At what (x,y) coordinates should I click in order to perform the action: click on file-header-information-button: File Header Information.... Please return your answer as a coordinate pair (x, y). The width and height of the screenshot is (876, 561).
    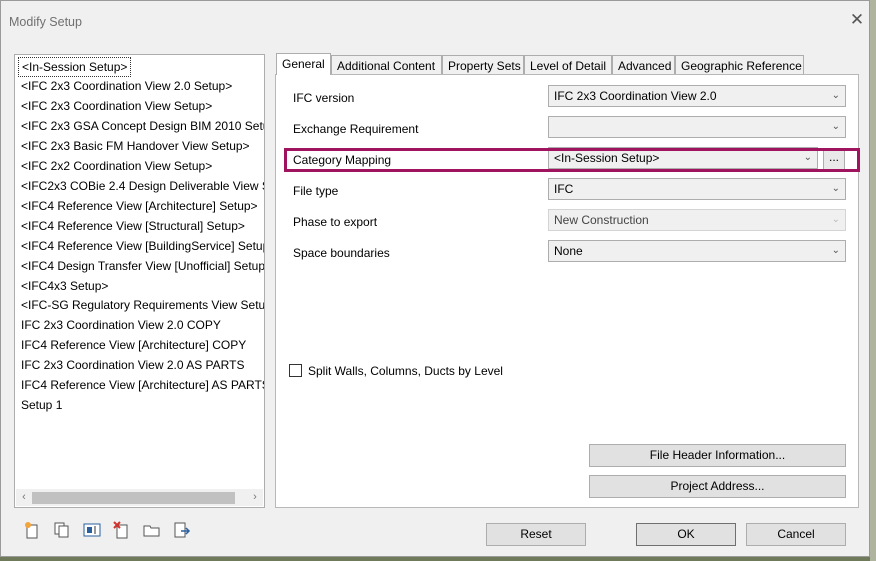
    Looking at the image, I should click on (717, 455).